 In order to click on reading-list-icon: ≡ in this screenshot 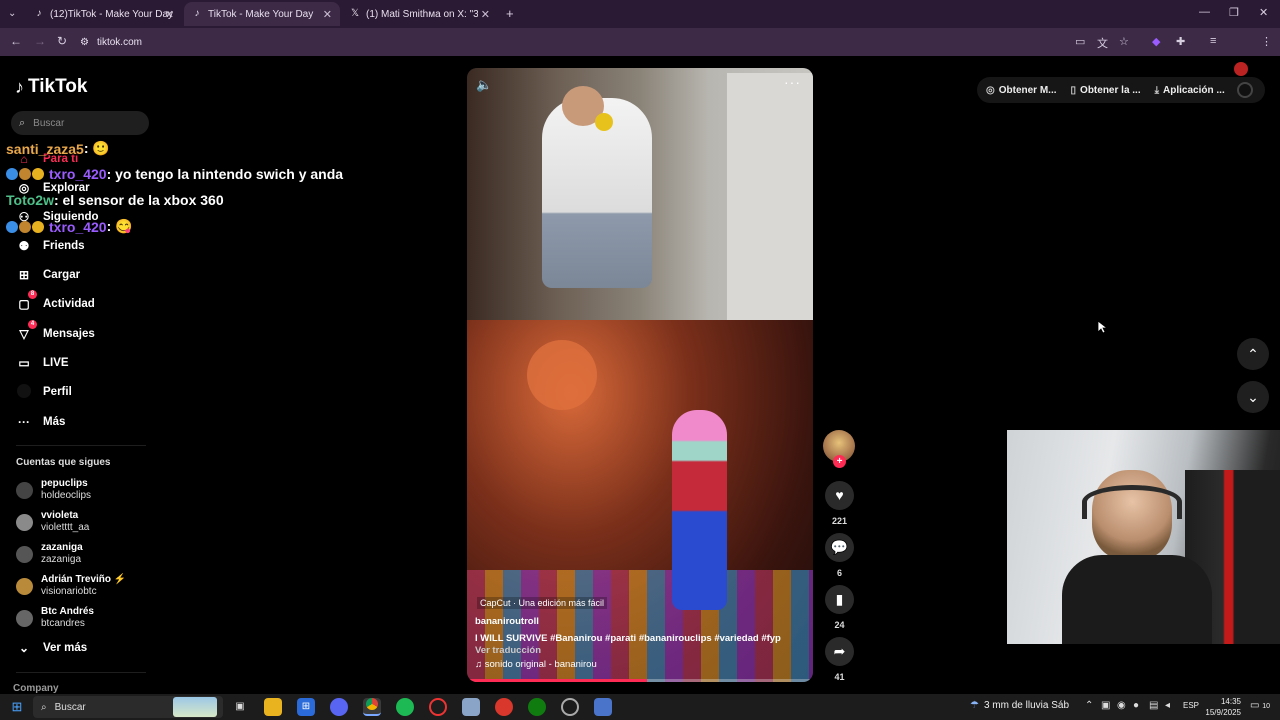, I will do `click(1213, 41)`.